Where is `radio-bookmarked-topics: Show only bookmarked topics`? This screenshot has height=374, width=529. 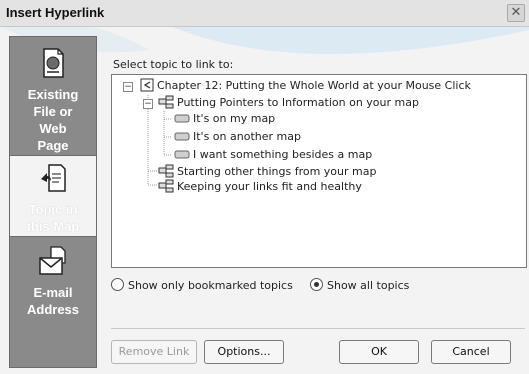 radio-bookmarked-topics: Show only bookmarked topics is located at coordinates (202, 286).